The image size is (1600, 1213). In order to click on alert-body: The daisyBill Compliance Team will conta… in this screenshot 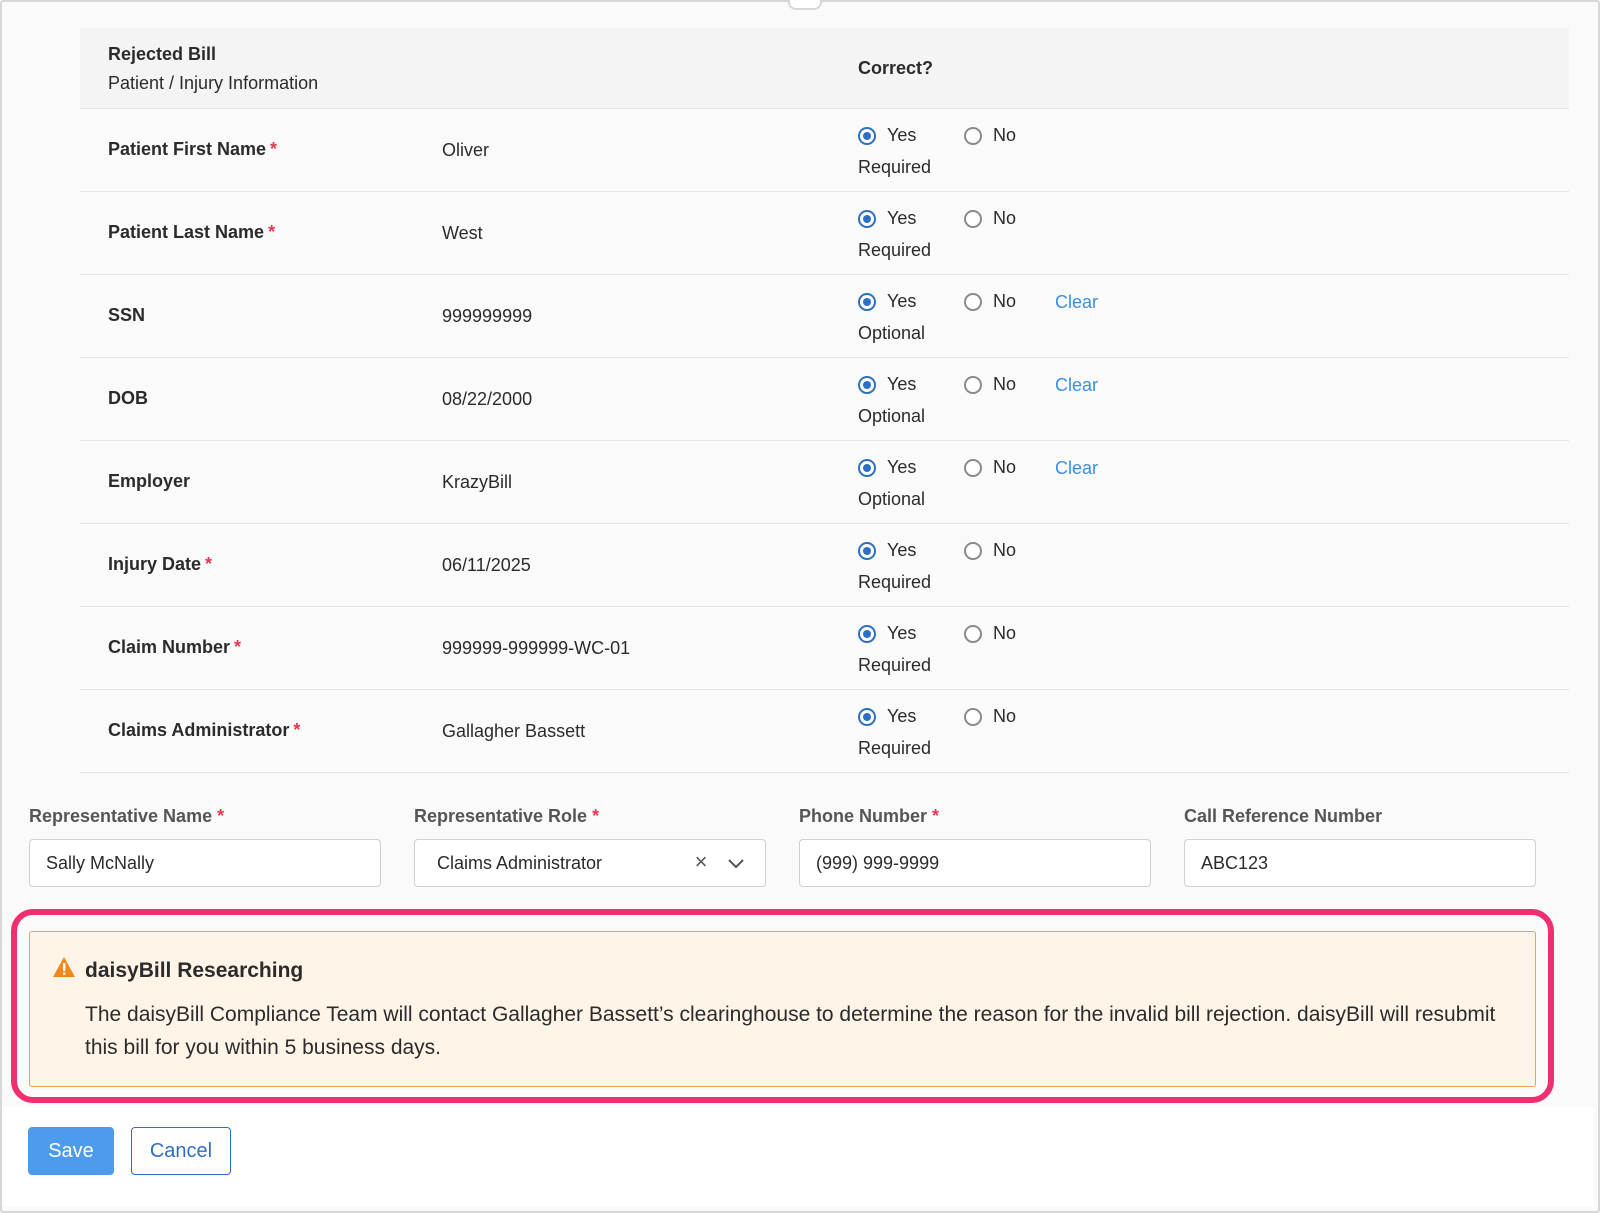, I will do `click(790, 1031)`.